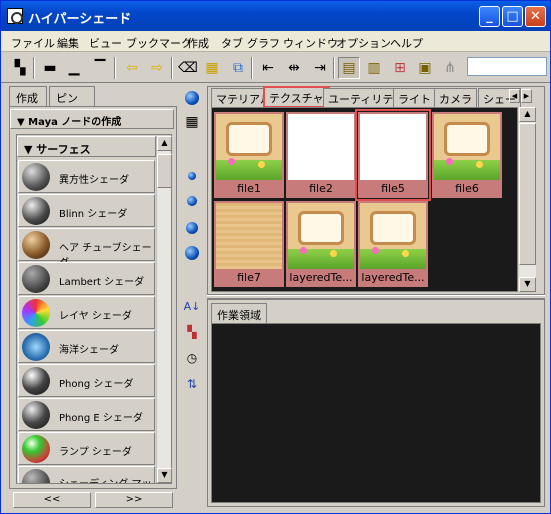 This screenshot has width=551, height=514. I want to click on texture-swatch-file1: file1, so click(249, 155).